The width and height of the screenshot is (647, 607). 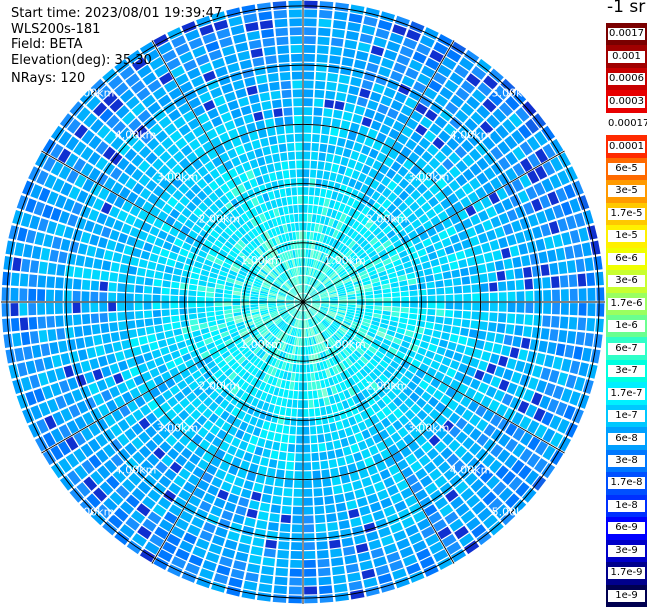 I want to click on start-time-text: Start time: 2023/08/01 19:39:47, so click(x=117, y=13).